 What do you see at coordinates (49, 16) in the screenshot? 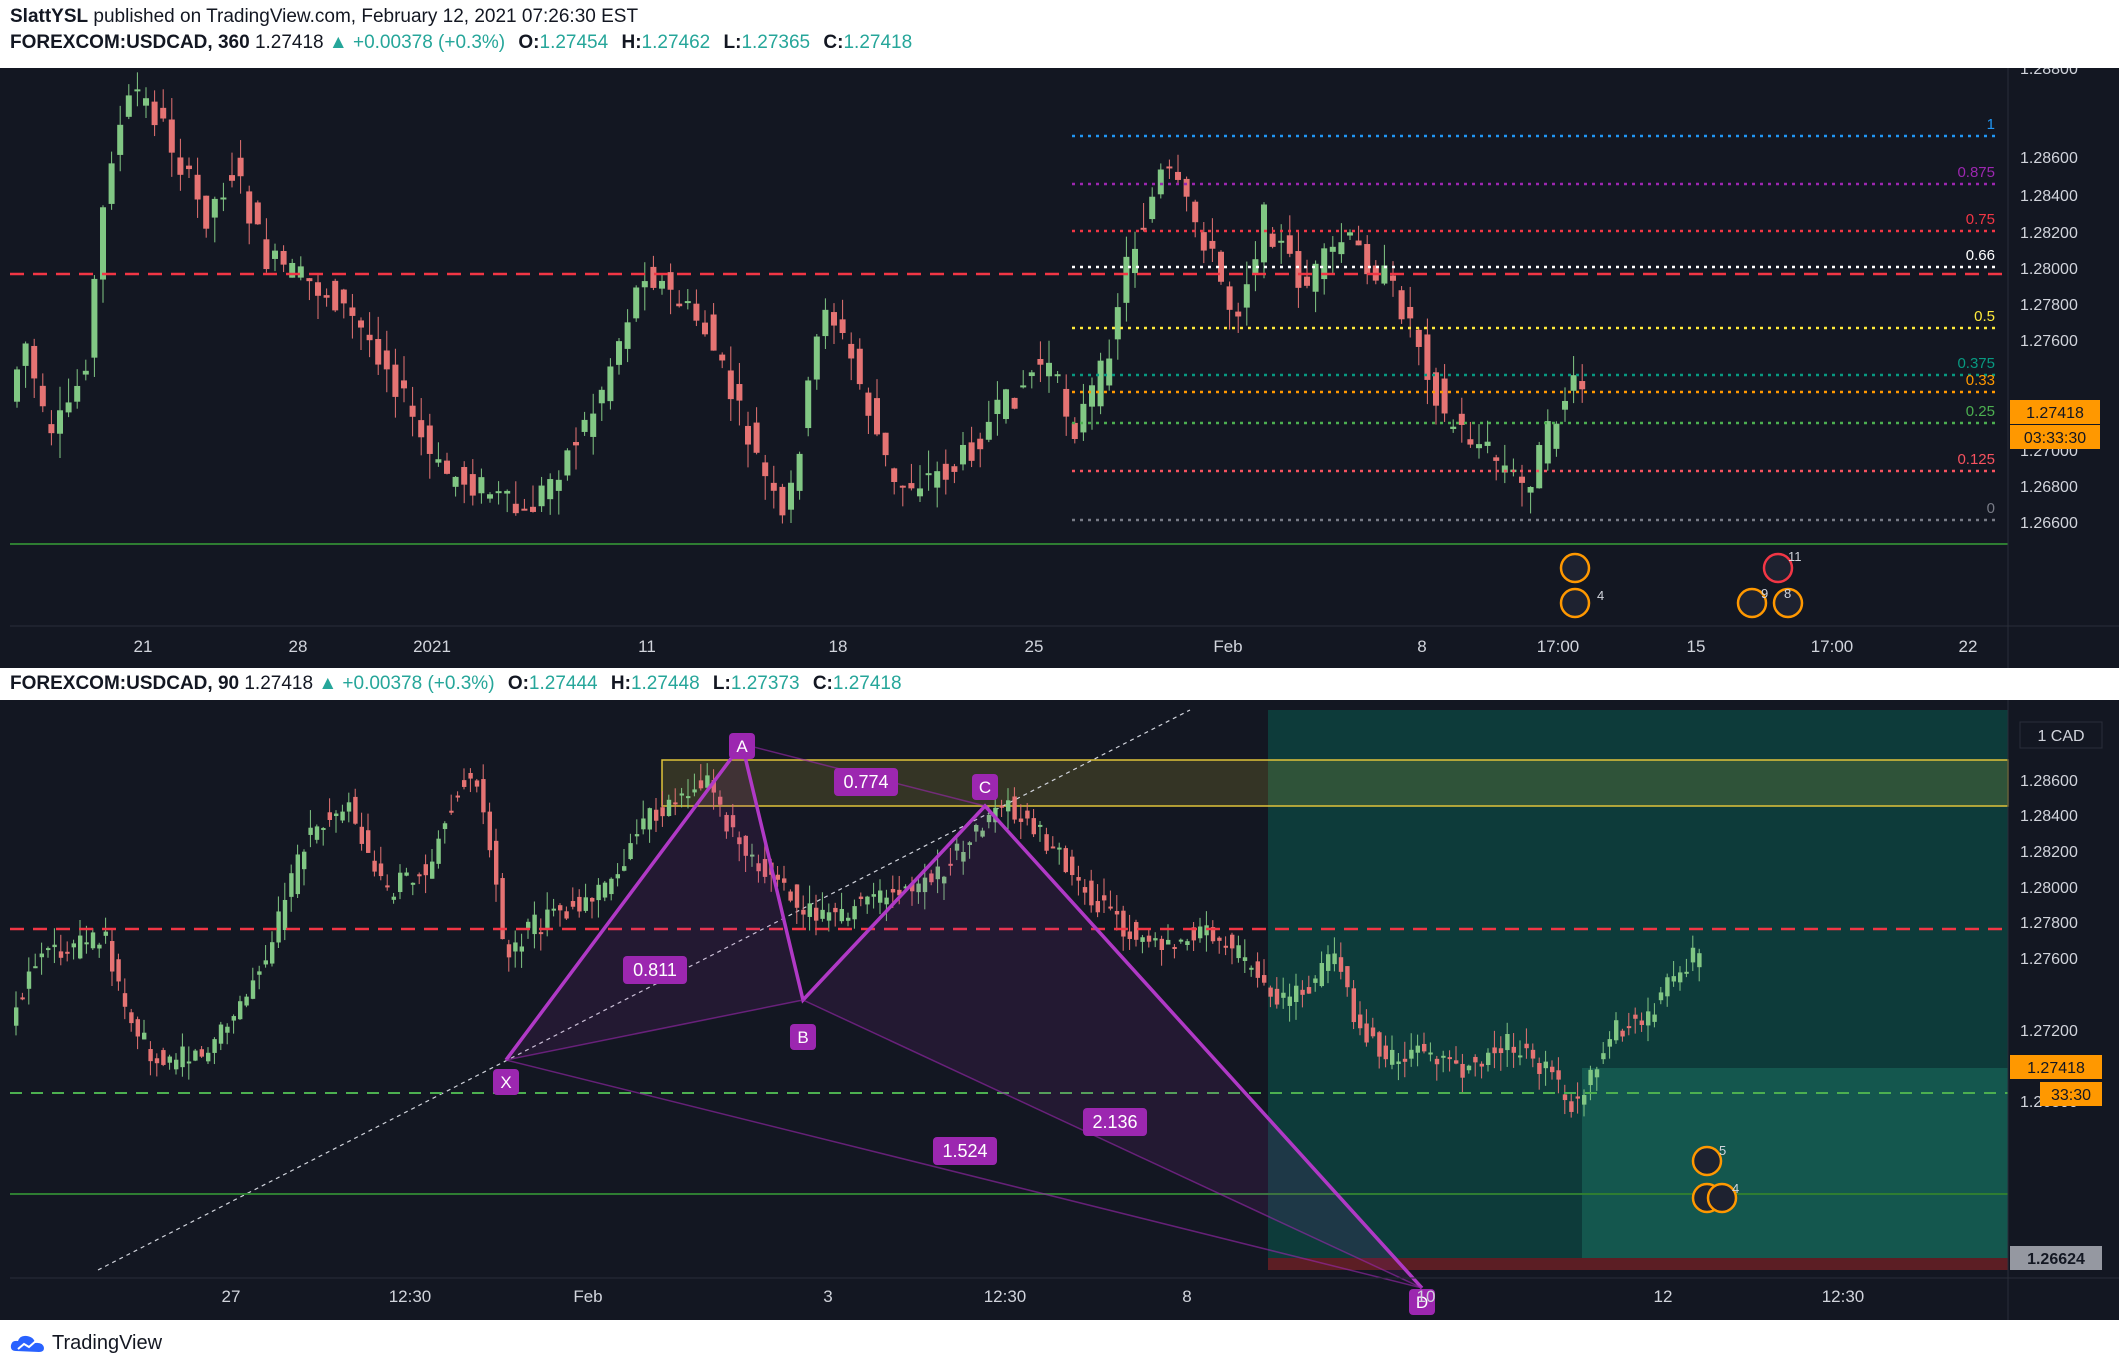
I see `author-name: SlattYSL` at bounding box center [49, 16].